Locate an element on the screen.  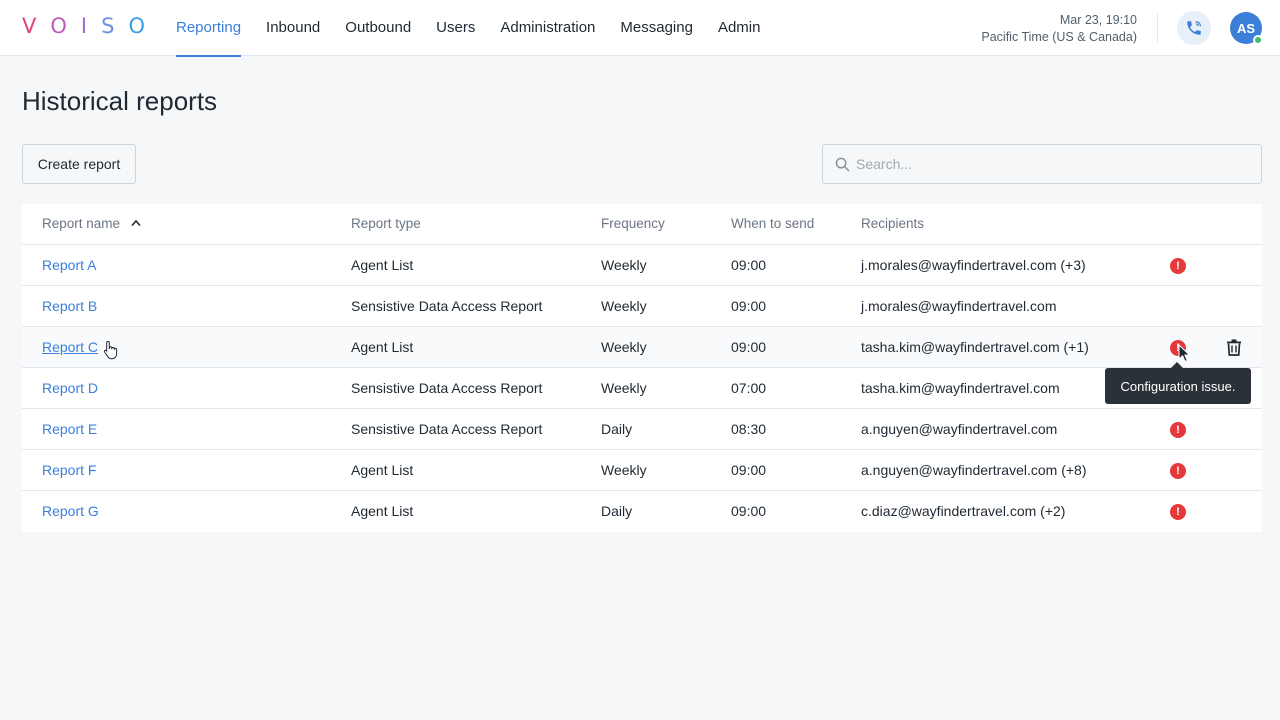
nav-item-admin: Admin is located at coordinates (739, 28).